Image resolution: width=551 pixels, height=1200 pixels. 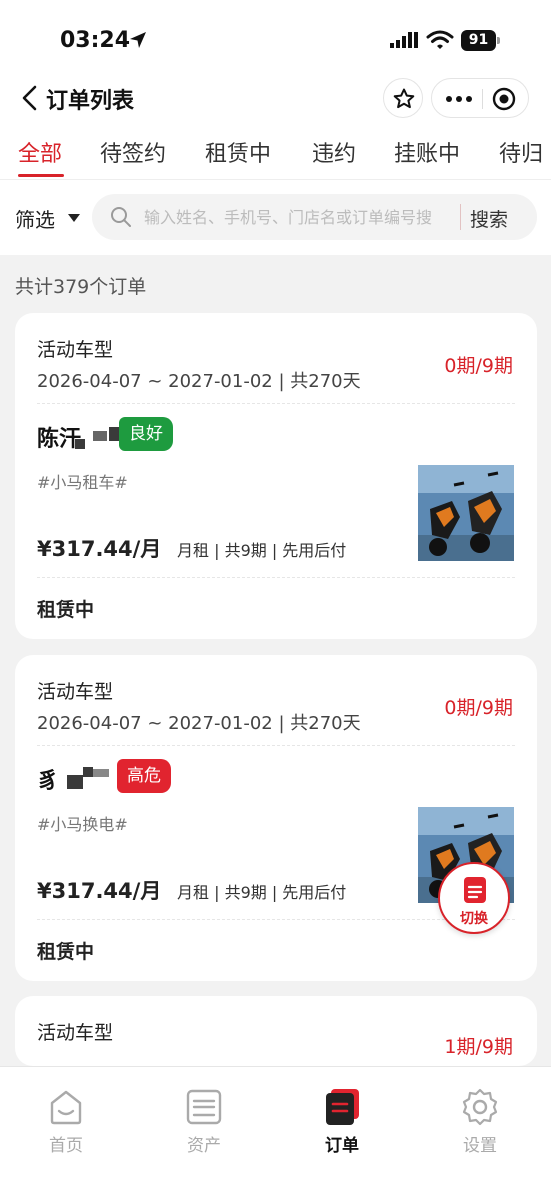 What do you see at coordinates (82, 482) in the screenshot?
I see `product-tag: #小马租车#` at bounding box center [82, 482].